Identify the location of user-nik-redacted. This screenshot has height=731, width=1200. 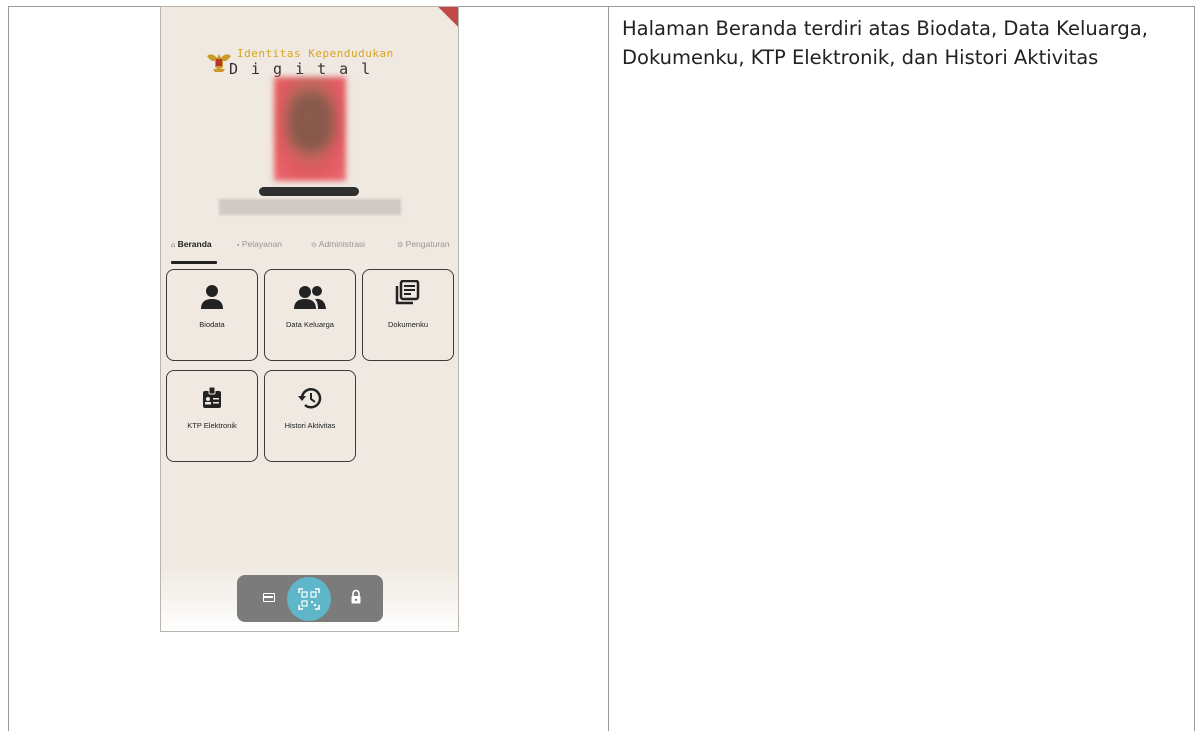
(310, 207).